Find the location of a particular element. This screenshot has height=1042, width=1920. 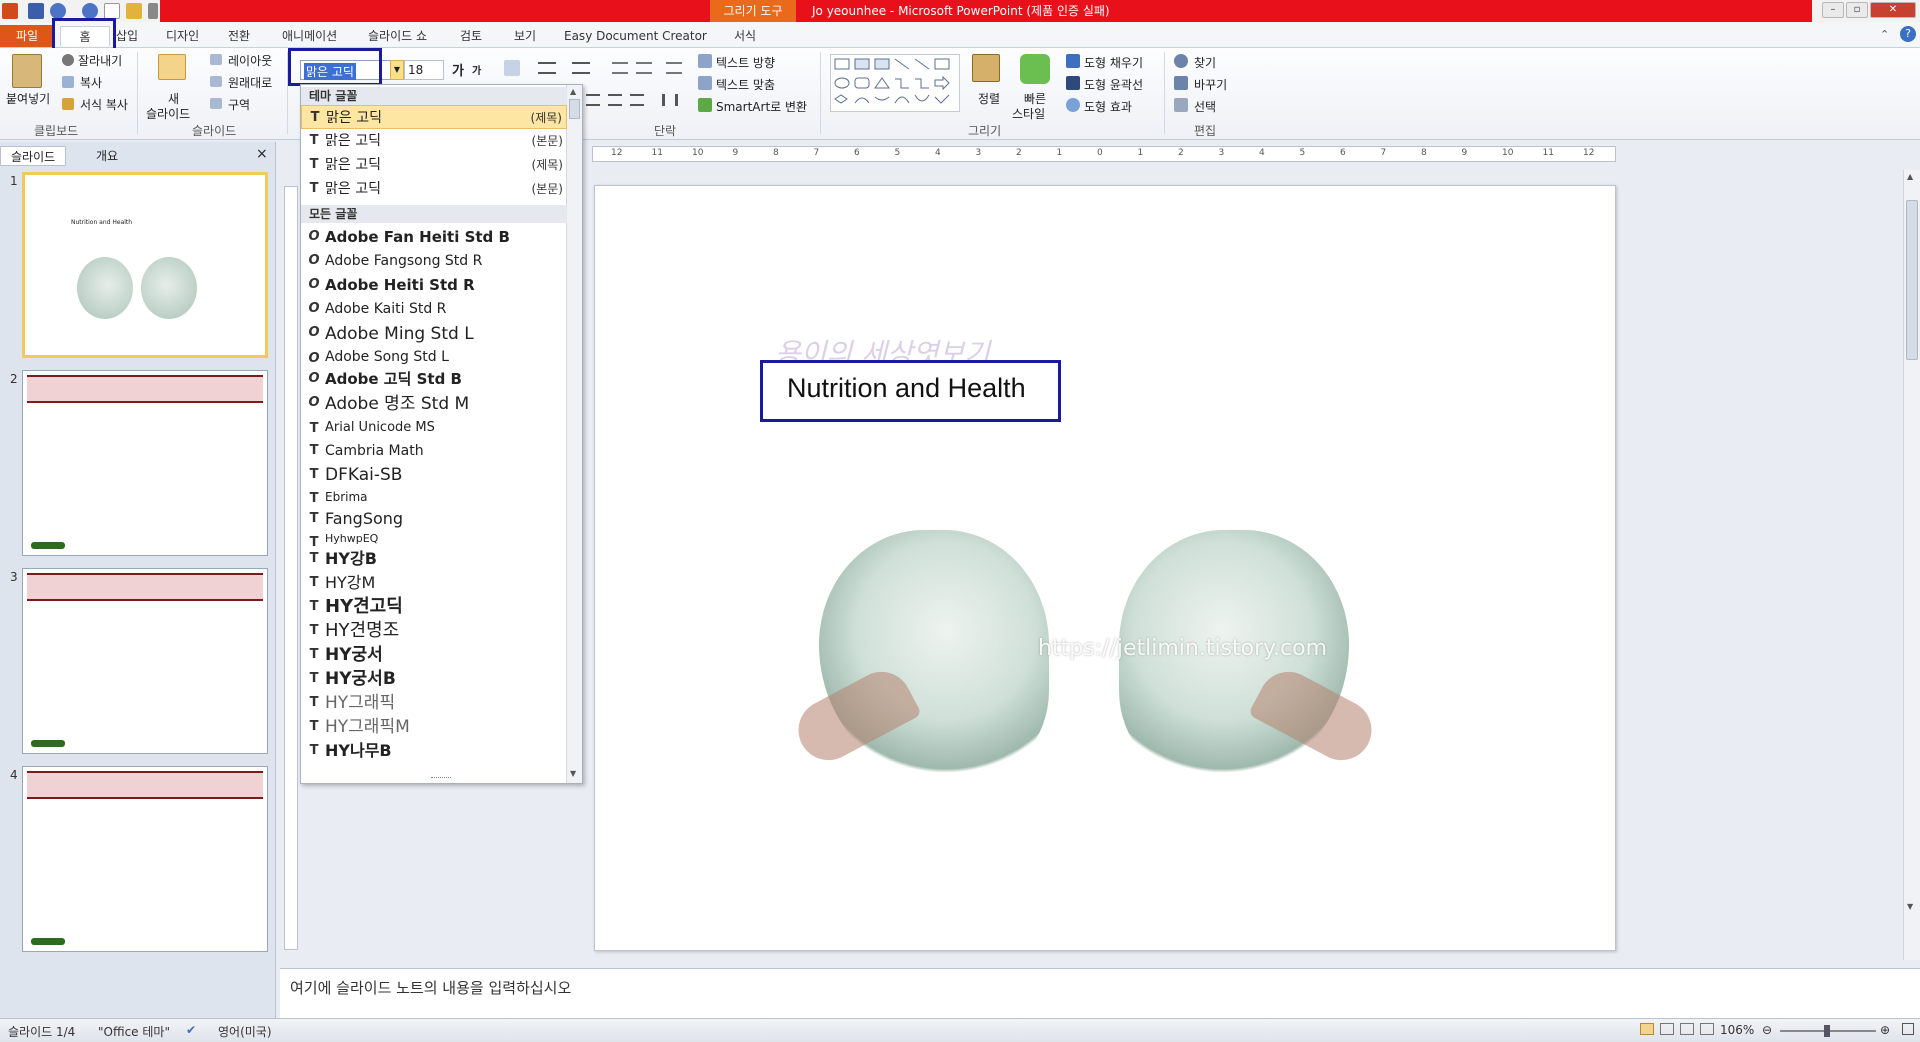

quick-styles-icon is located at coordinates (1035, 69).